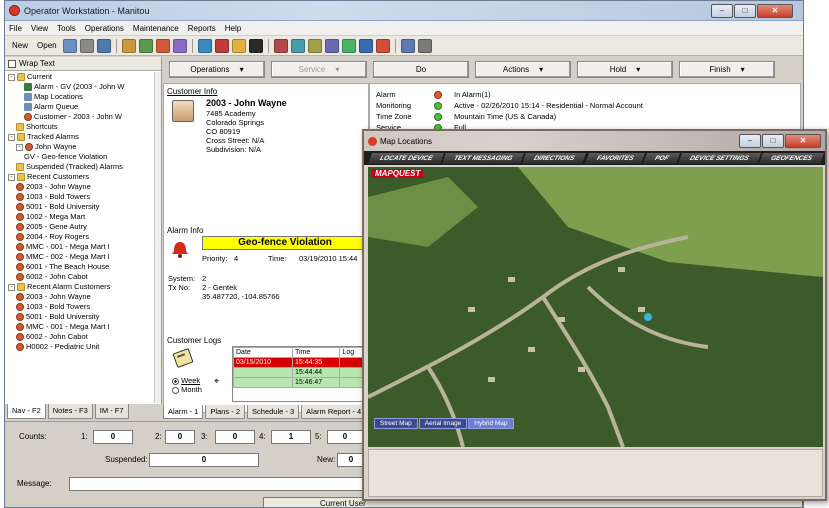 Image resolution: width=829 pixels, height=508 pixels. Describe the element at coordinates (80, 107) in the screenshot. I see `tree-node: Alarm Queue` at that location.